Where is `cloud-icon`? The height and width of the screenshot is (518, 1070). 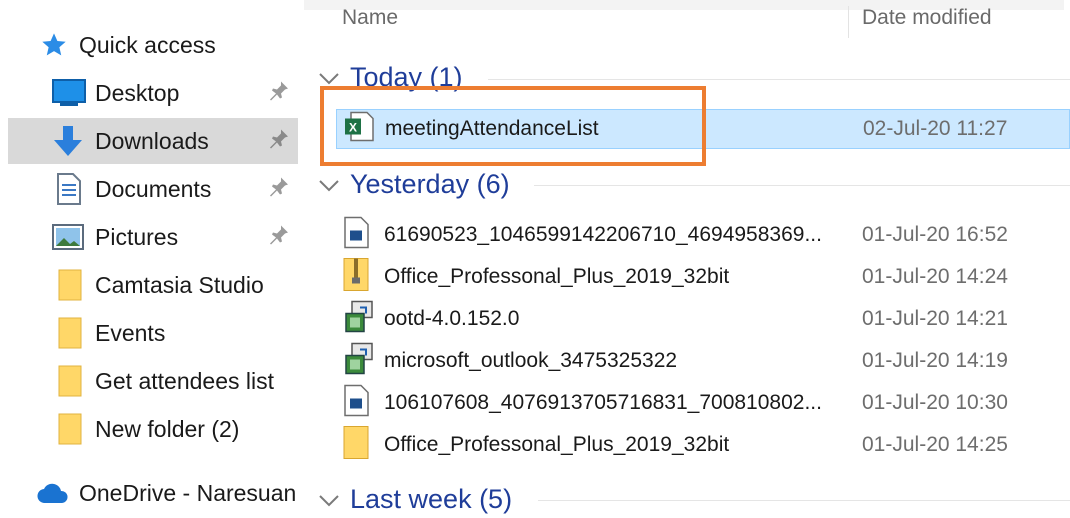 cloud-icon is located at coordinates (53, 493).